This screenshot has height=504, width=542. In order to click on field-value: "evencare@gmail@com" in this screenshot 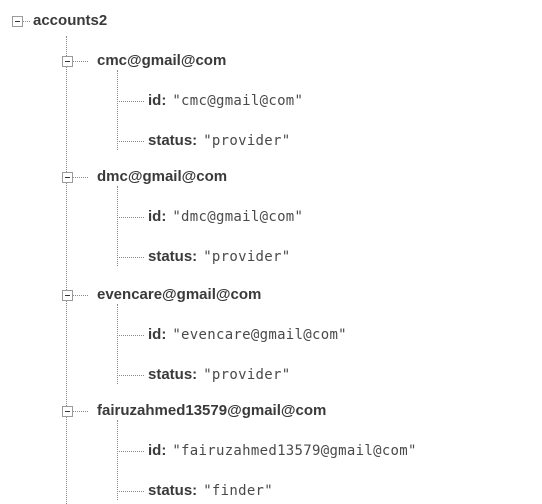, I will do `click(259, 335)`.